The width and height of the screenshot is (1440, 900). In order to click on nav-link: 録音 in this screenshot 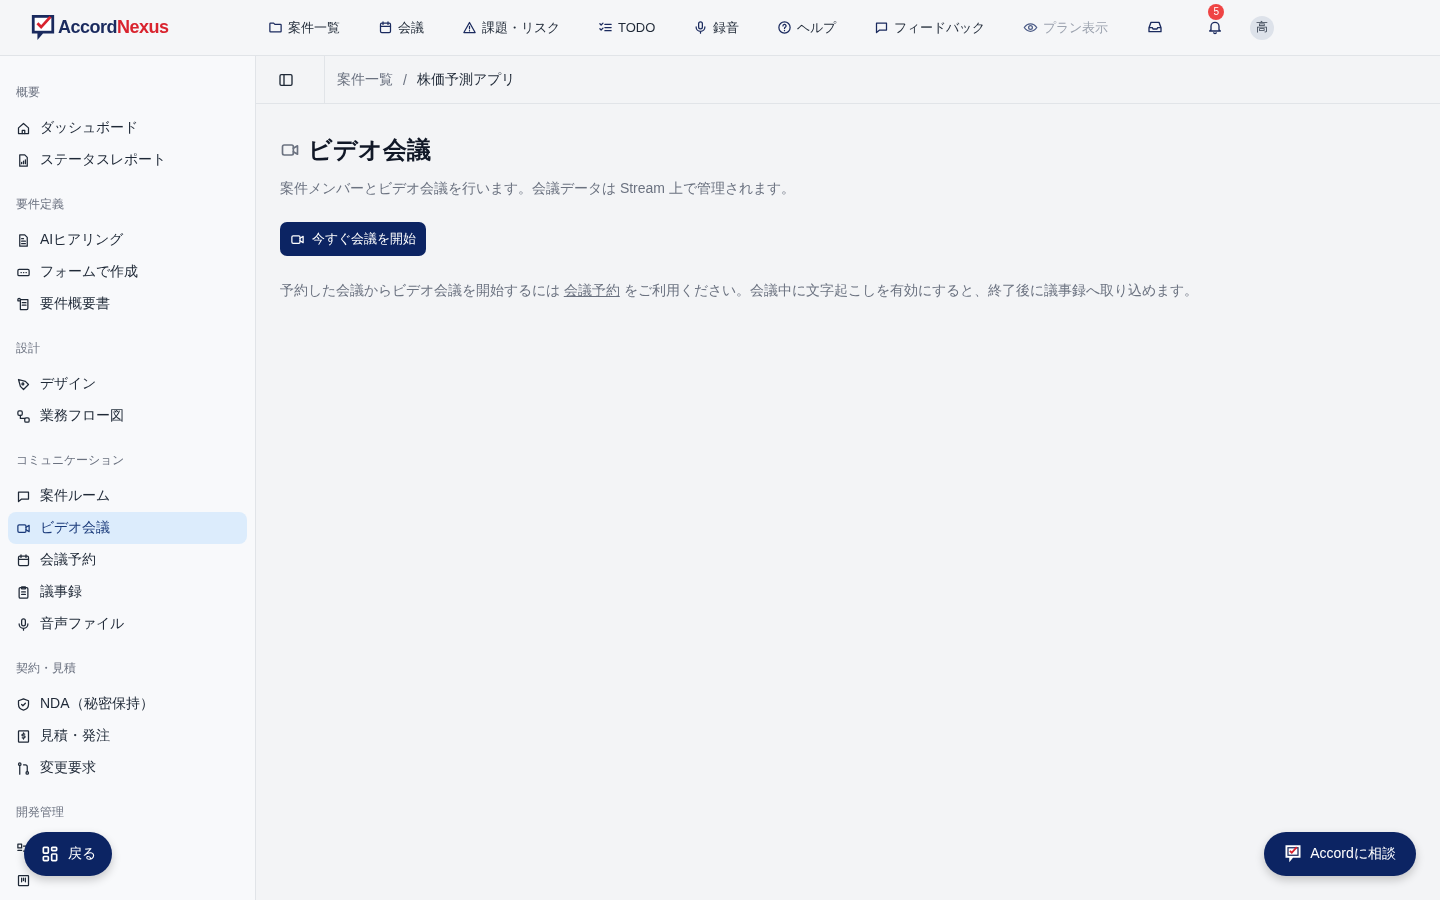, I will do `click(716, 27)`.